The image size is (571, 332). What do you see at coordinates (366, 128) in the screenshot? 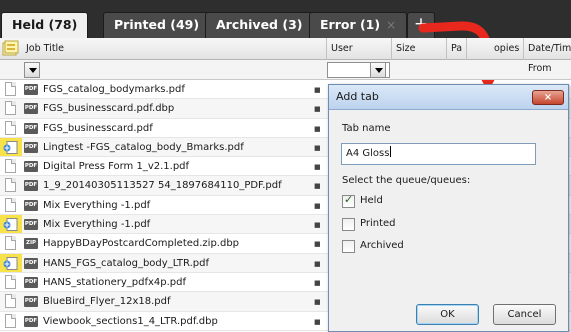
I see `tab-name-label: Tab name` at bounding box center [366, 128].